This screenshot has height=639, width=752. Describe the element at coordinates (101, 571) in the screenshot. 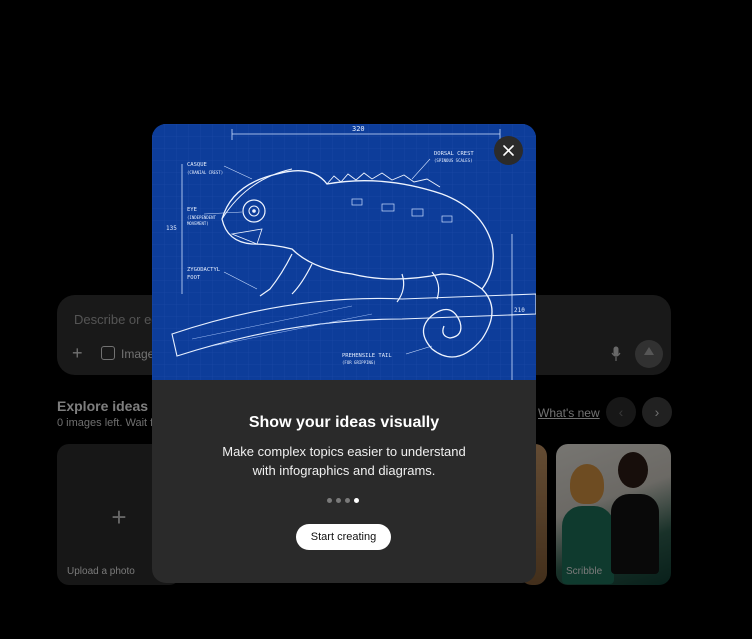

I see `upload-photo-label: Upload a photo` at that location.